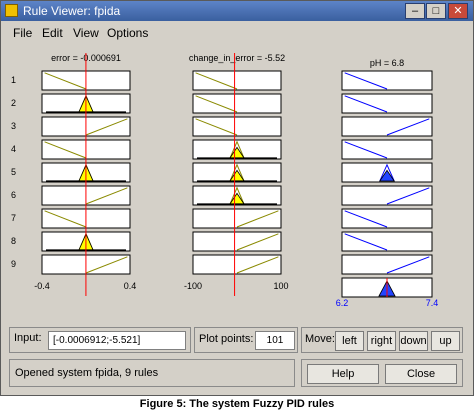 This screenshot has width=474, height=412. Describe the element at coordinates (382, 373) in the screenshot. I see `action-panel: Help Close` at that location.